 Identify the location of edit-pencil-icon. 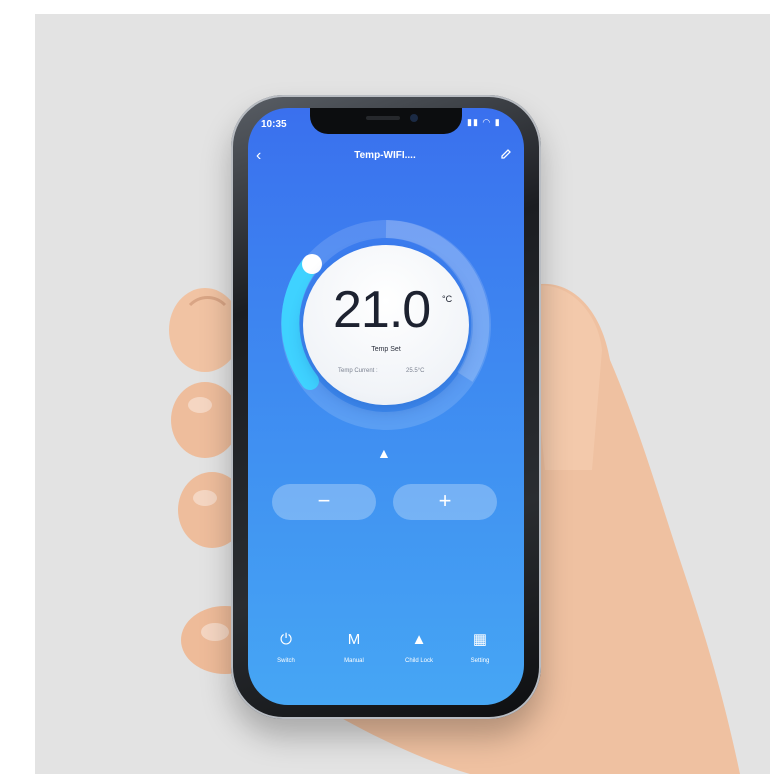
(506, 156).